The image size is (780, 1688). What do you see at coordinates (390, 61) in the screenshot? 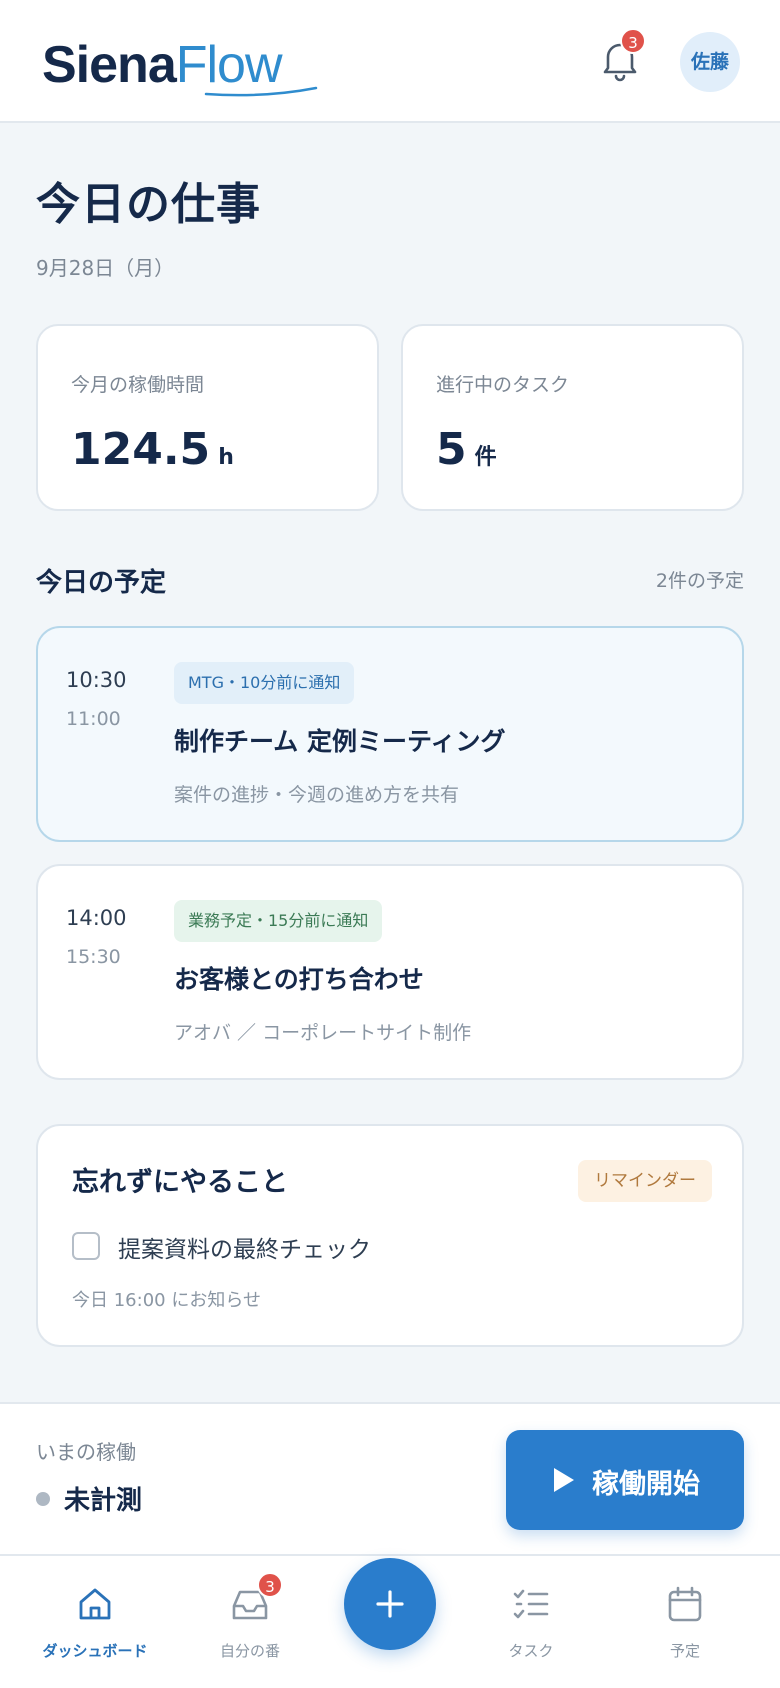
I see `app-header: SienaFlow 3 佐藤` at bounding box center [390, 61].